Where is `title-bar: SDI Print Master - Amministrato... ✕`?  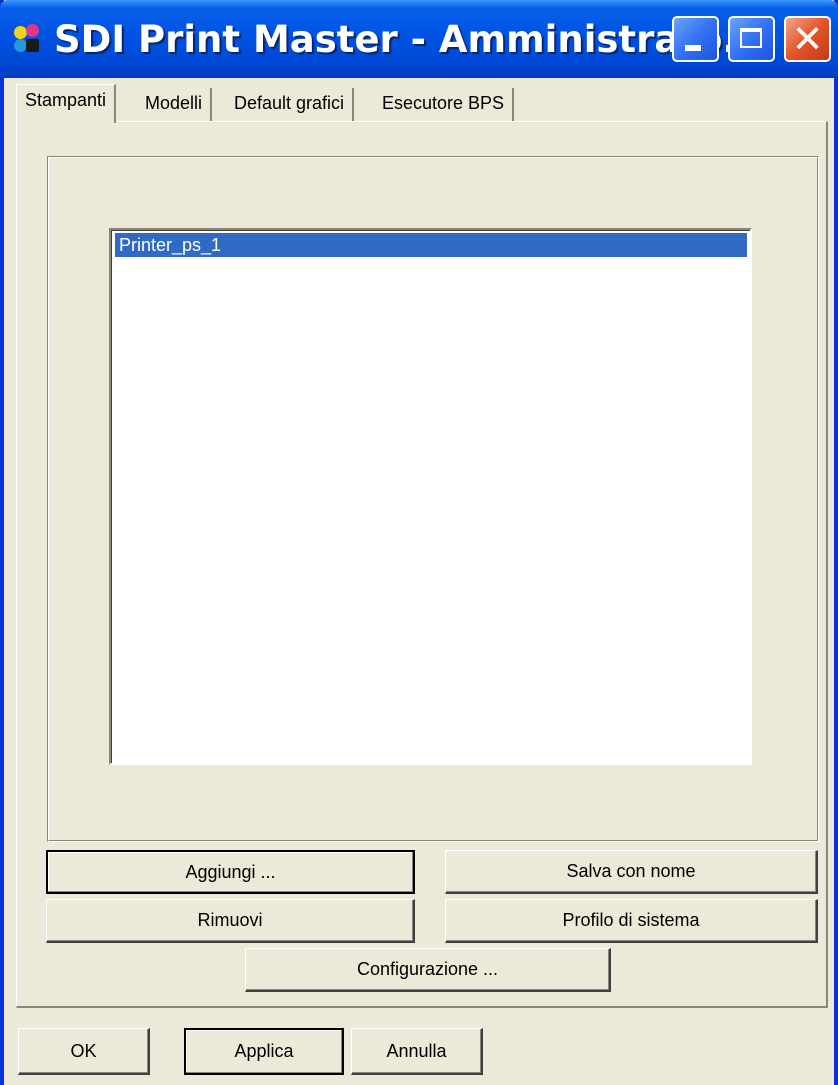
title-bar: SDI Print Master - Amministrato... ✕ is located at coordinates (419, 39).